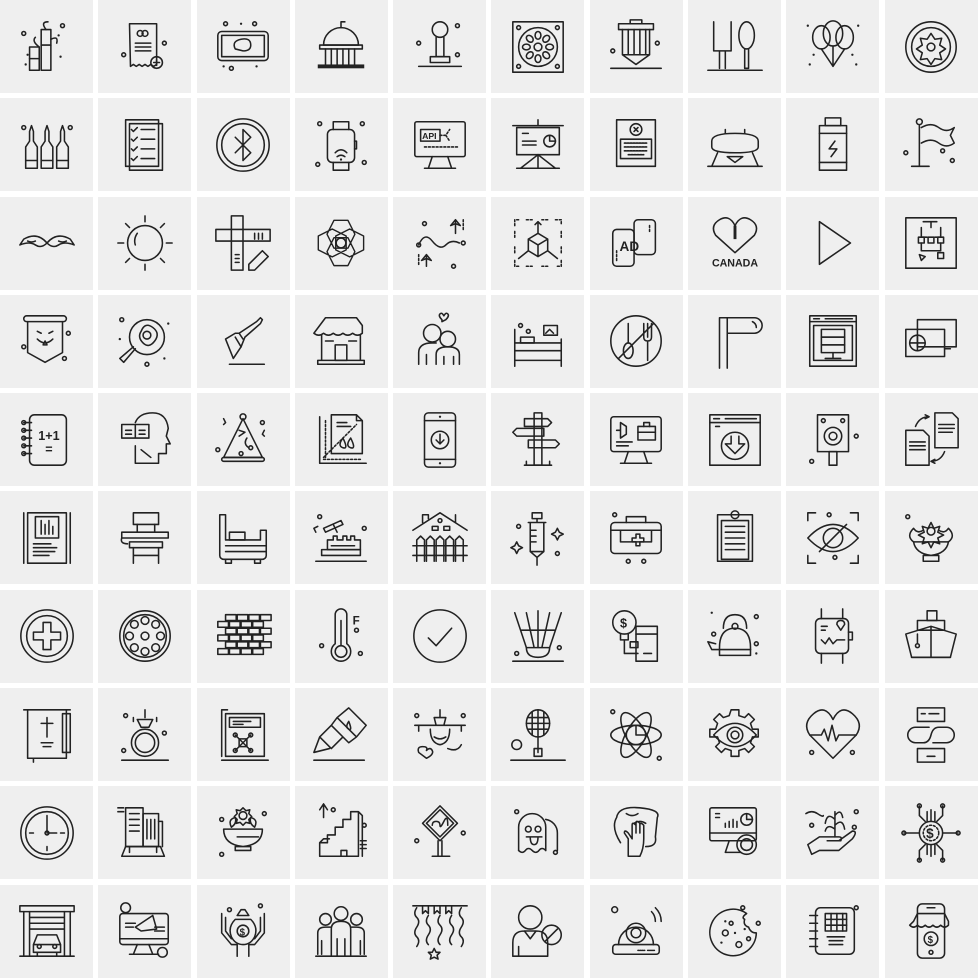 This screenshot has height=980, width=980. I want to click on icon-tile: F, so click(341, 636).